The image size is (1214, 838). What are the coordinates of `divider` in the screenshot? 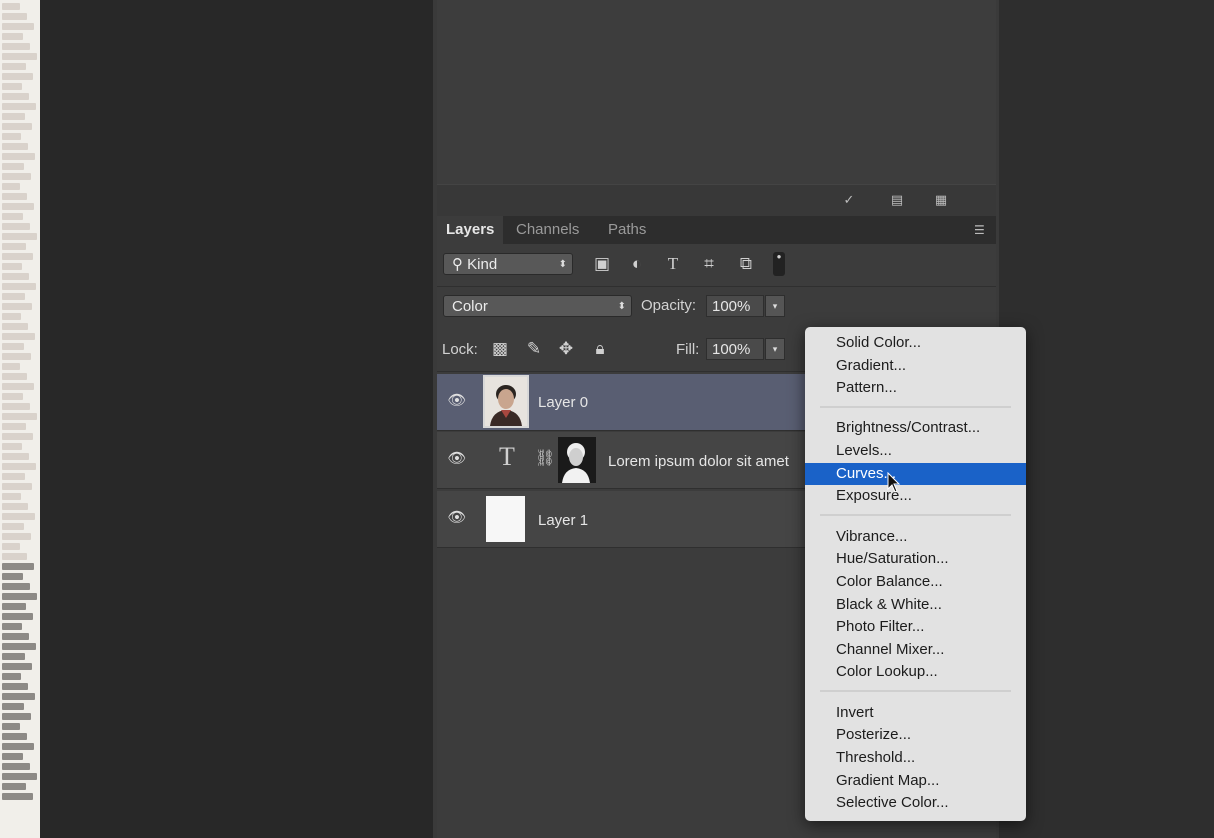 It's located at (716, 286).